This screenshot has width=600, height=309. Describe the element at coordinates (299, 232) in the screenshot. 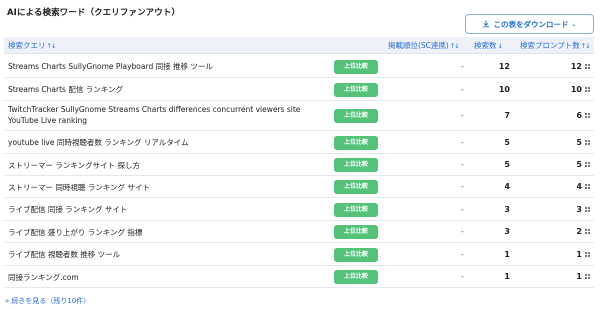

I see `table-row: ライブ配信 盛り上がり ランキング 指標 上位比較 - 3 2` at that location.